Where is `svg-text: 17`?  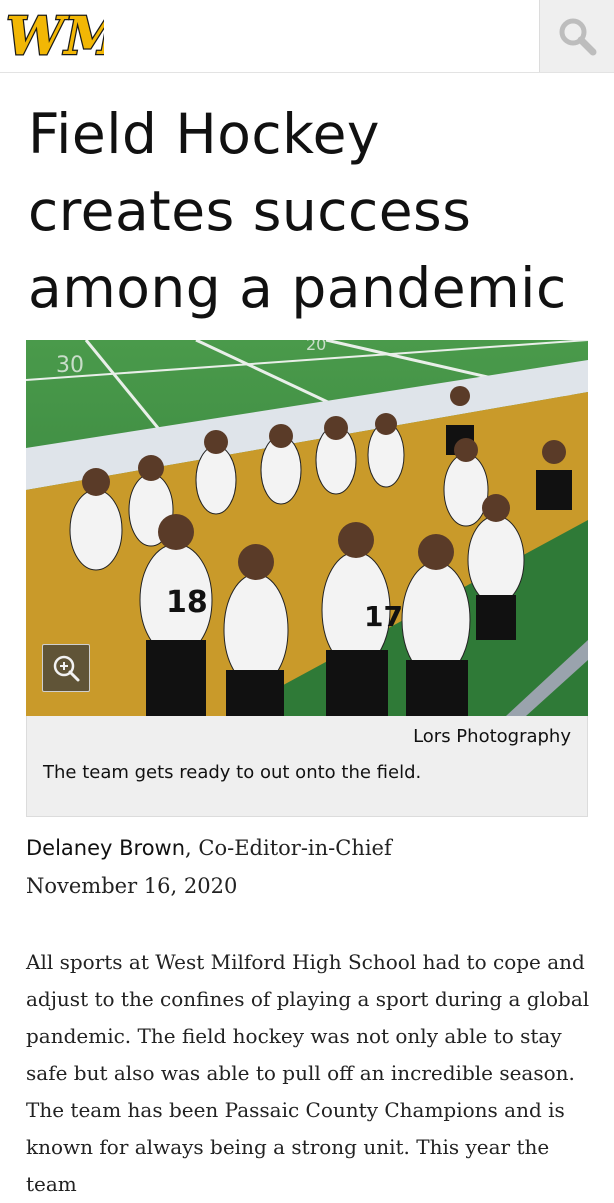 svg-text: 17 is located at coordinates (383, 616).